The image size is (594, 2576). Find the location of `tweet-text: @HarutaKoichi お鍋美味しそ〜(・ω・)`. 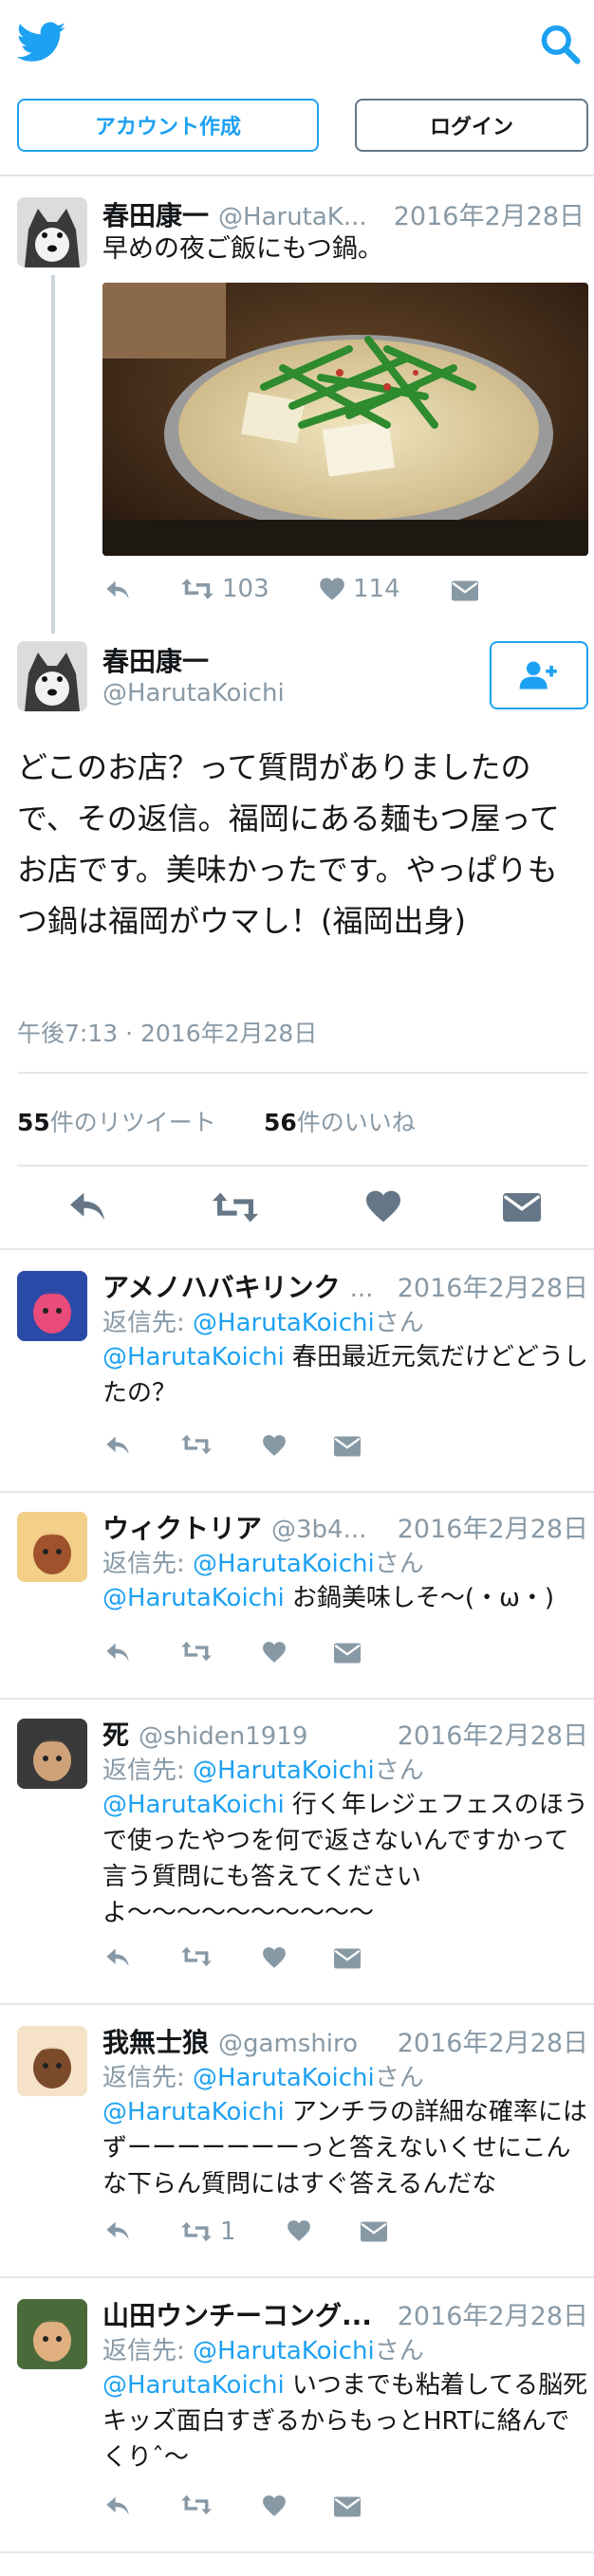

tweet-text: @HarutaKoichi お鍋美味しそ〜(・ω・) is located at coordinates (345, 1598).